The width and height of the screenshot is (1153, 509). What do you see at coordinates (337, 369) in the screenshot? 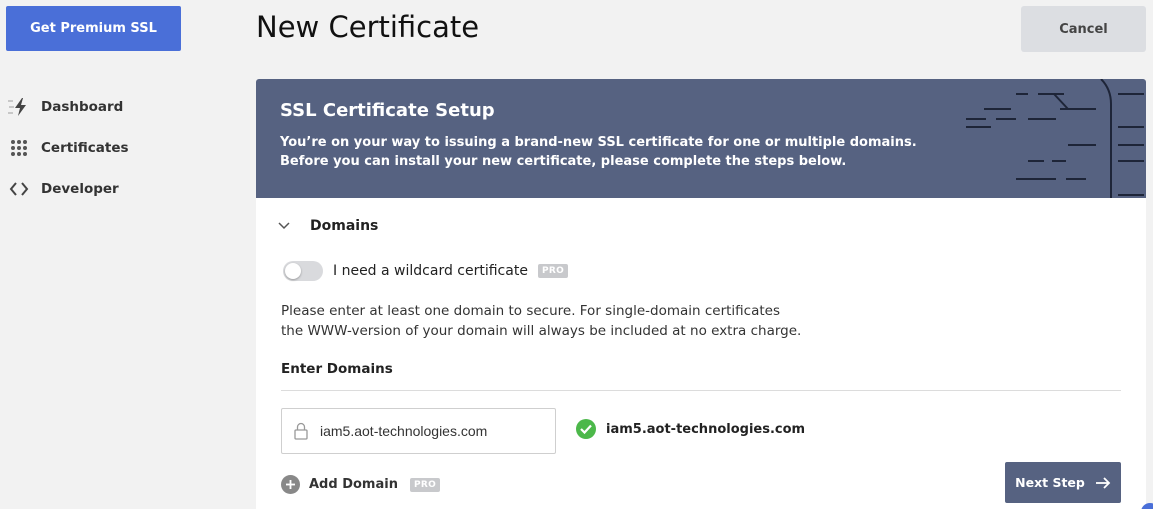
I see `enter-domains-label: Enter Domains` at bounding box center [337, 369].